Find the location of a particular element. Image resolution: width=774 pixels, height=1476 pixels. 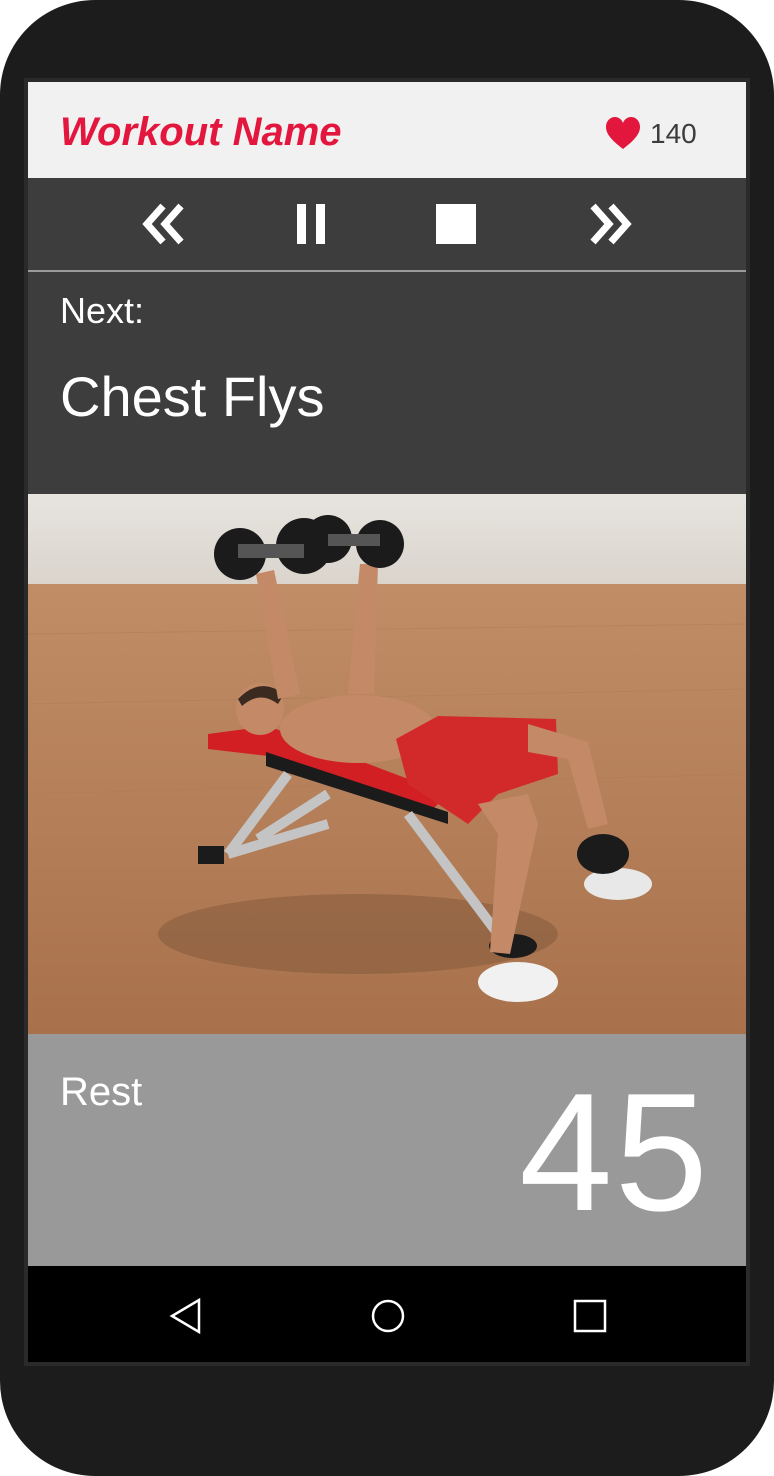

rest-label: Rest is located at coordinates (101, 1092).